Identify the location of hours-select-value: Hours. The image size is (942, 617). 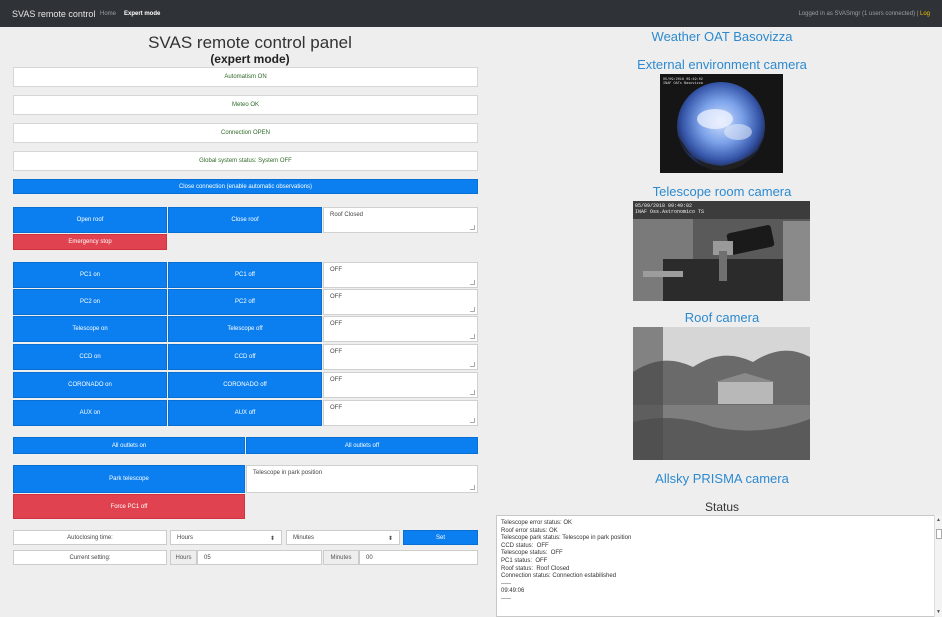
(185, 537).